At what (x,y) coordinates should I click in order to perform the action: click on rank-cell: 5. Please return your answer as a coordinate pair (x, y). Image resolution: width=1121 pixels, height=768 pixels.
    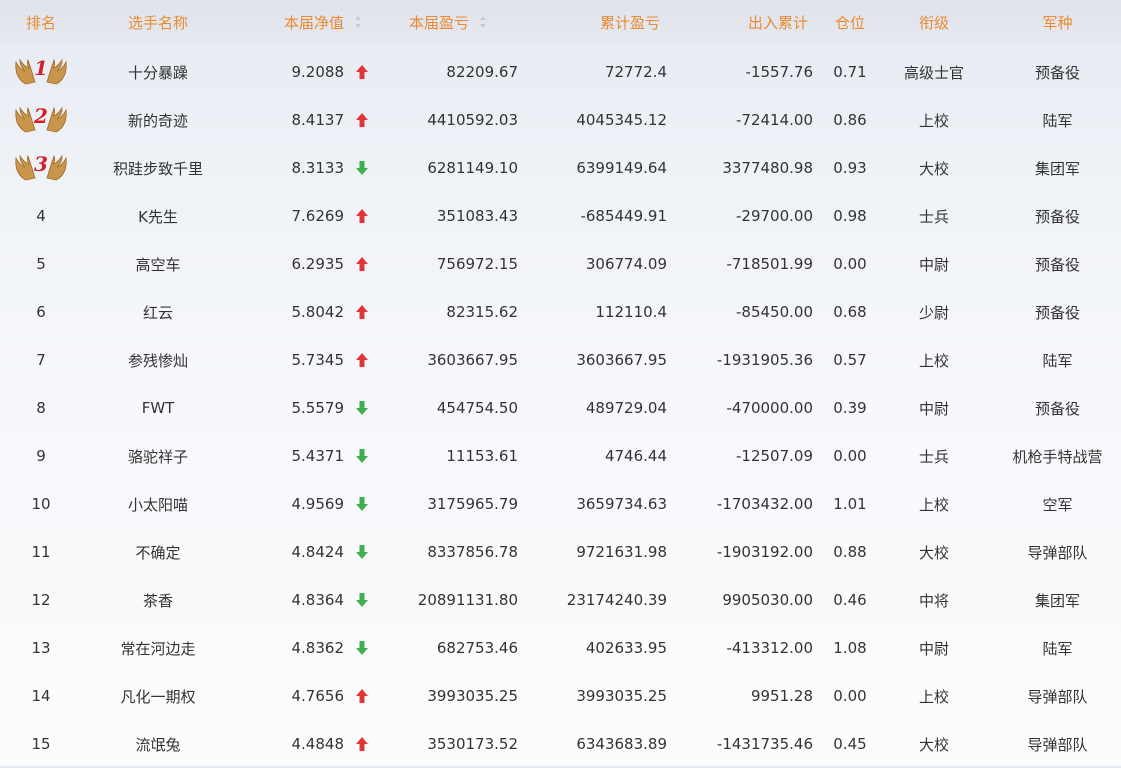
    Looking at the image, I should click on (41, 264).